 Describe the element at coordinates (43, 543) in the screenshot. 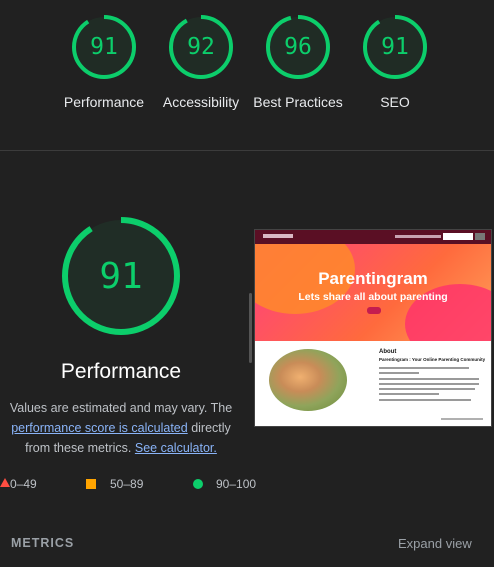

I see `metrics-heading: METRICS` at that location.